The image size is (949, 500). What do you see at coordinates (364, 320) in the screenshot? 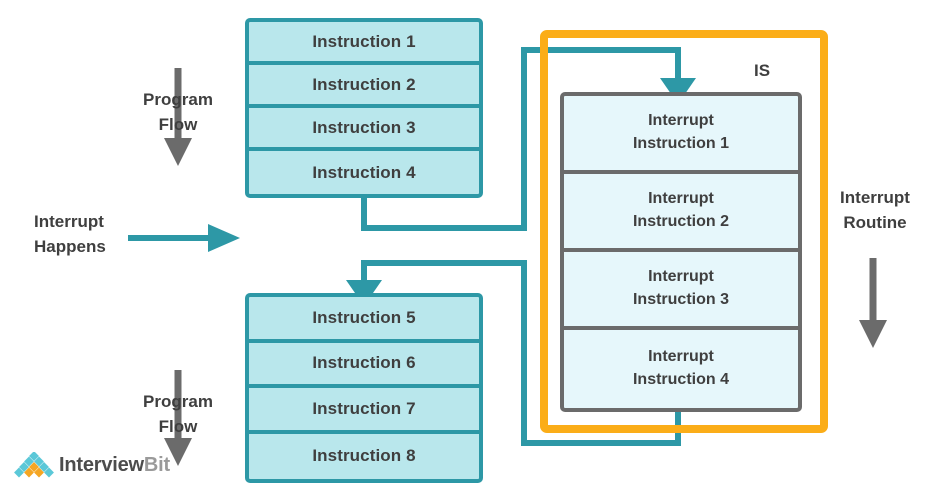
I see `instruction-row: Instruction 5` at bounding box center [364, 320].